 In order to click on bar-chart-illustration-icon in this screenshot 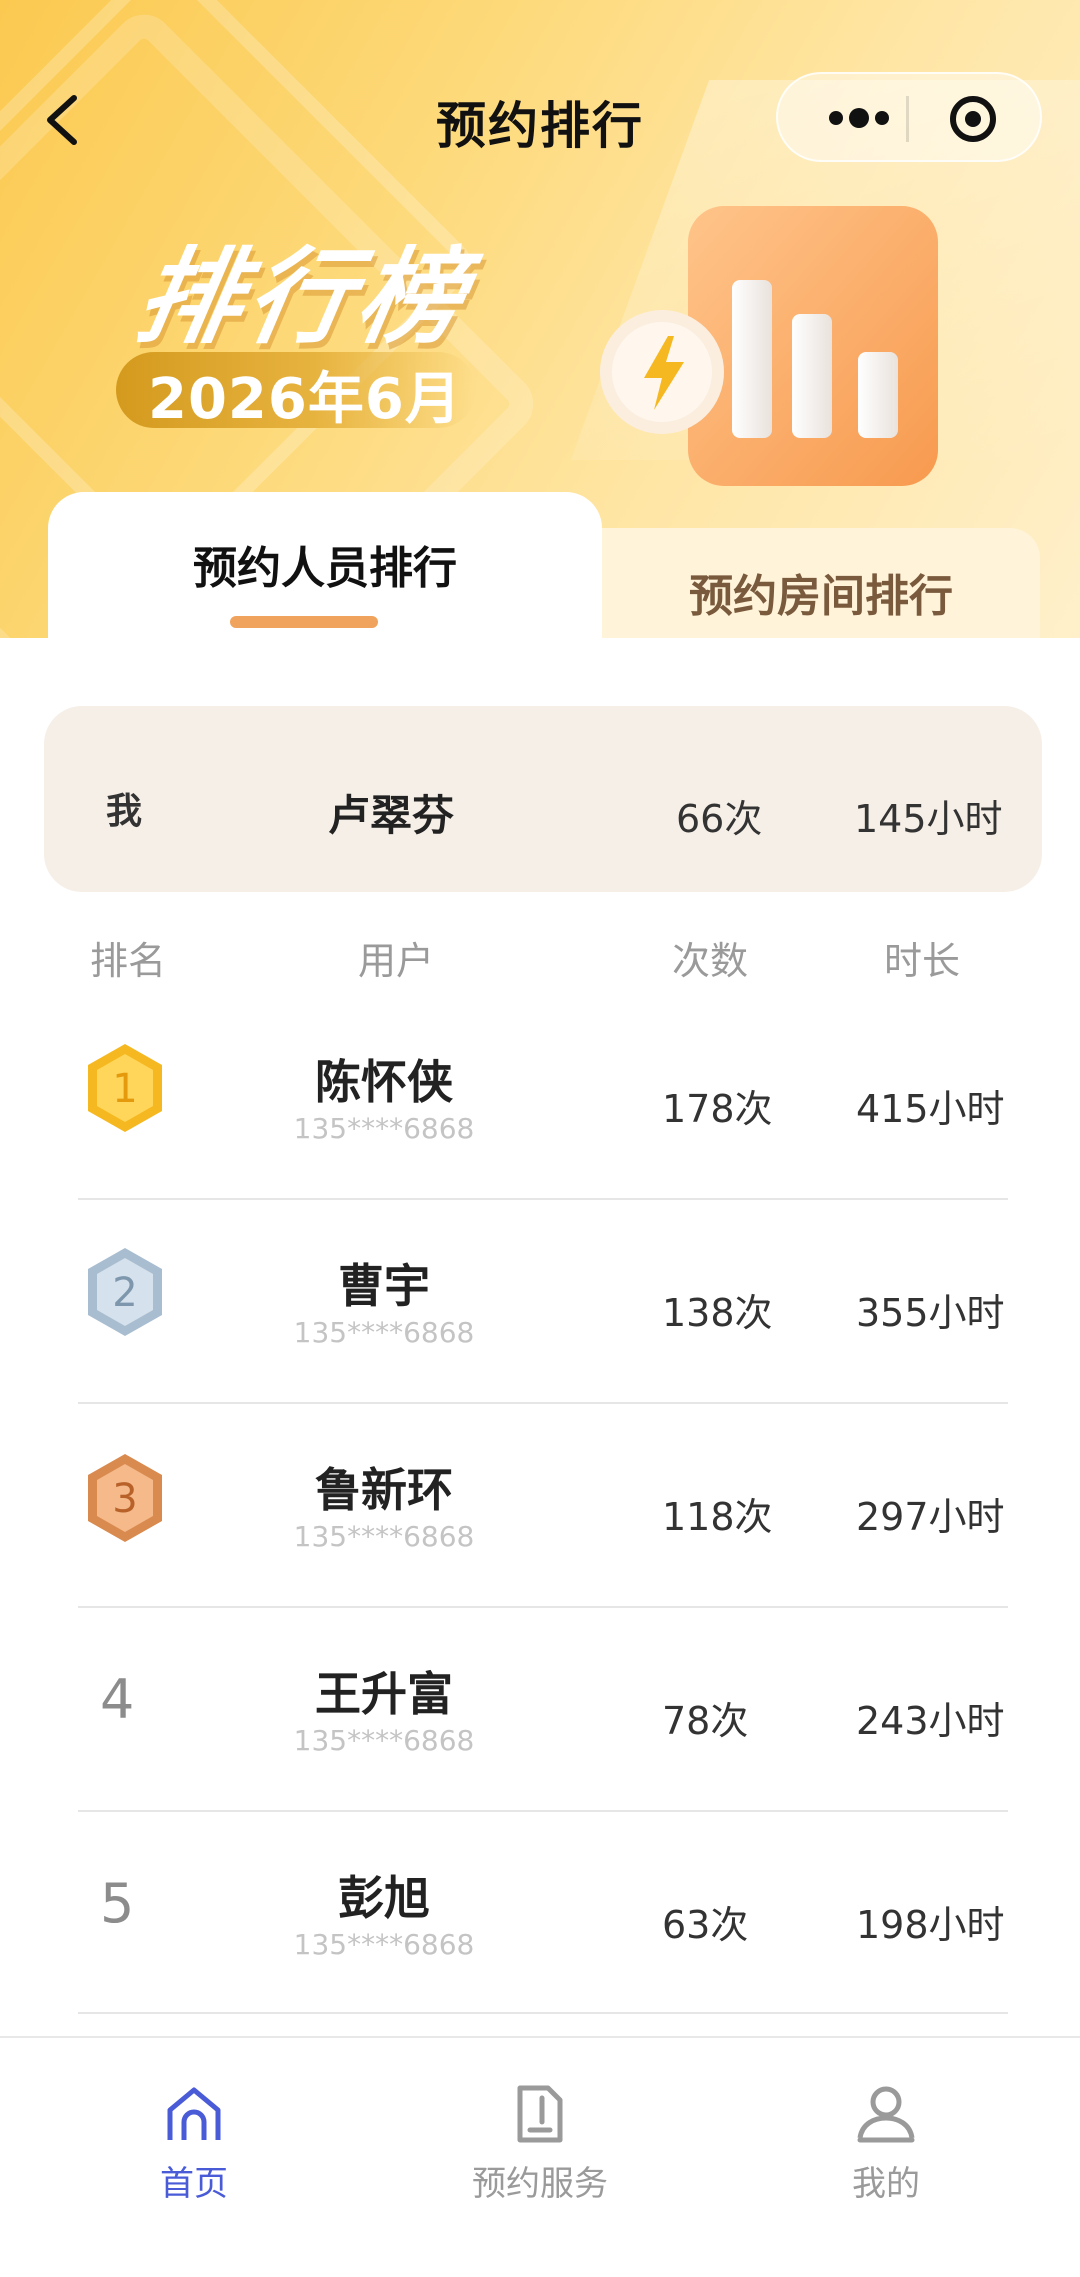, I will do `click(769, 346)`.